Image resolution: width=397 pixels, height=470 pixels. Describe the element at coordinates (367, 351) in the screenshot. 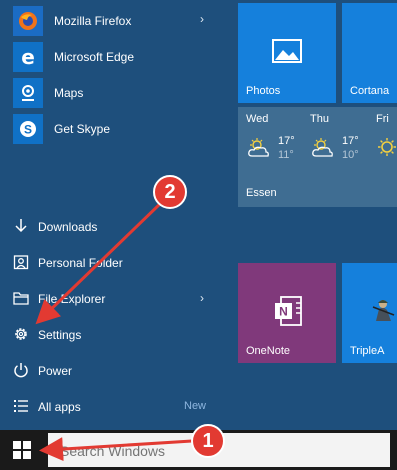

I see `tile-label: TripleA` at that location.